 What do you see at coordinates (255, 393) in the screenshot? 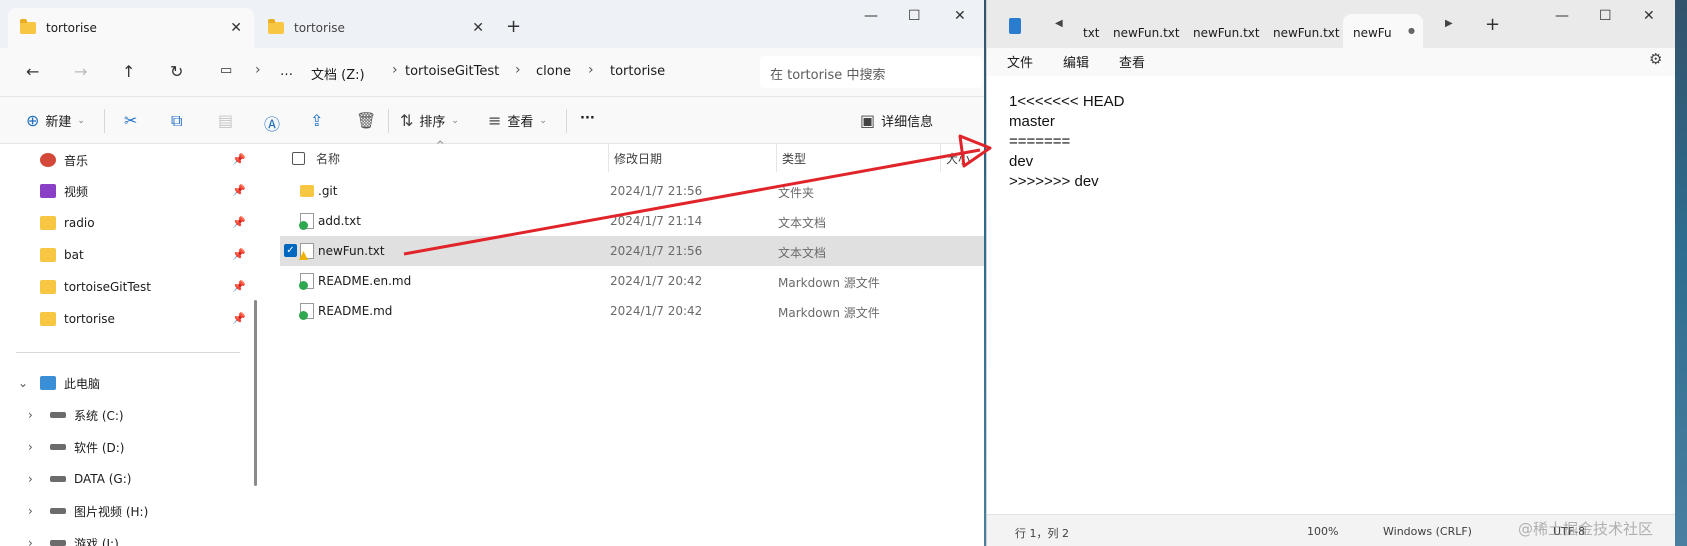
I see `sidebar-scrollbar` at bounding box center [255, 393].